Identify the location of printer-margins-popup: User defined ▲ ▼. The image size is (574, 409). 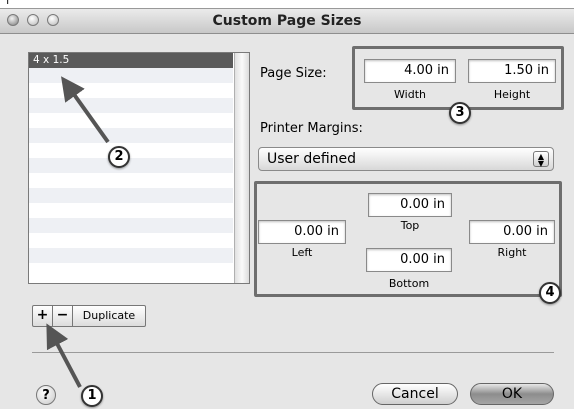
(406, 159).